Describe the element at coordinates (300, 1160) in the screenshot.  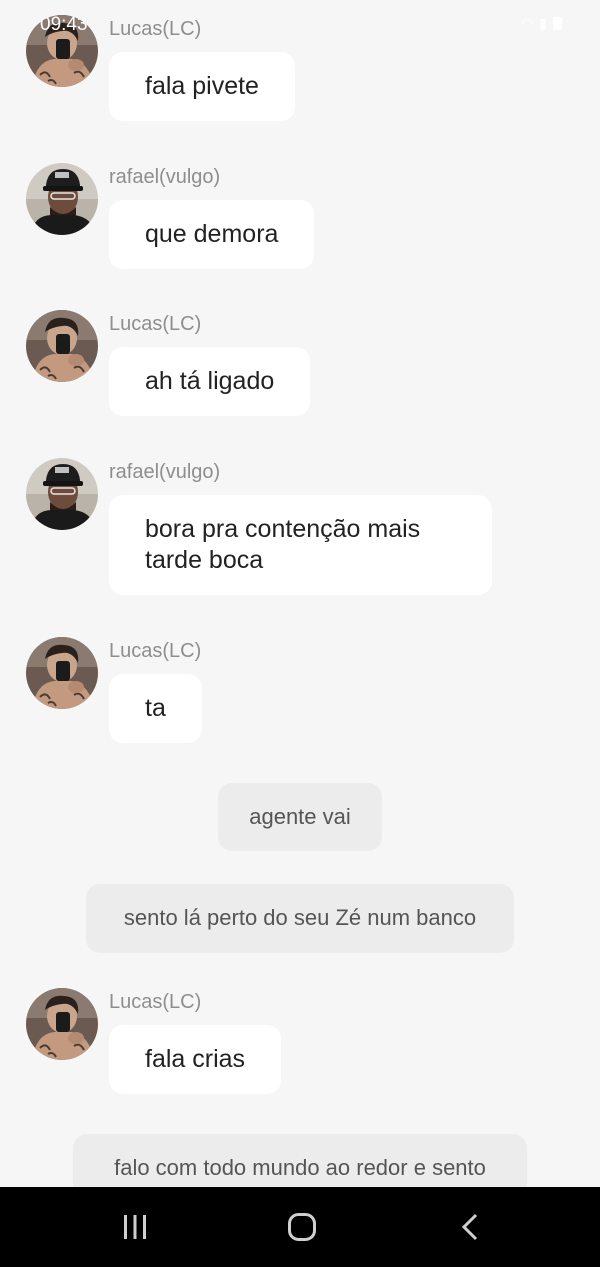
I see `narration-bubble: falo com todo mundo ao redor e sento` at that location.